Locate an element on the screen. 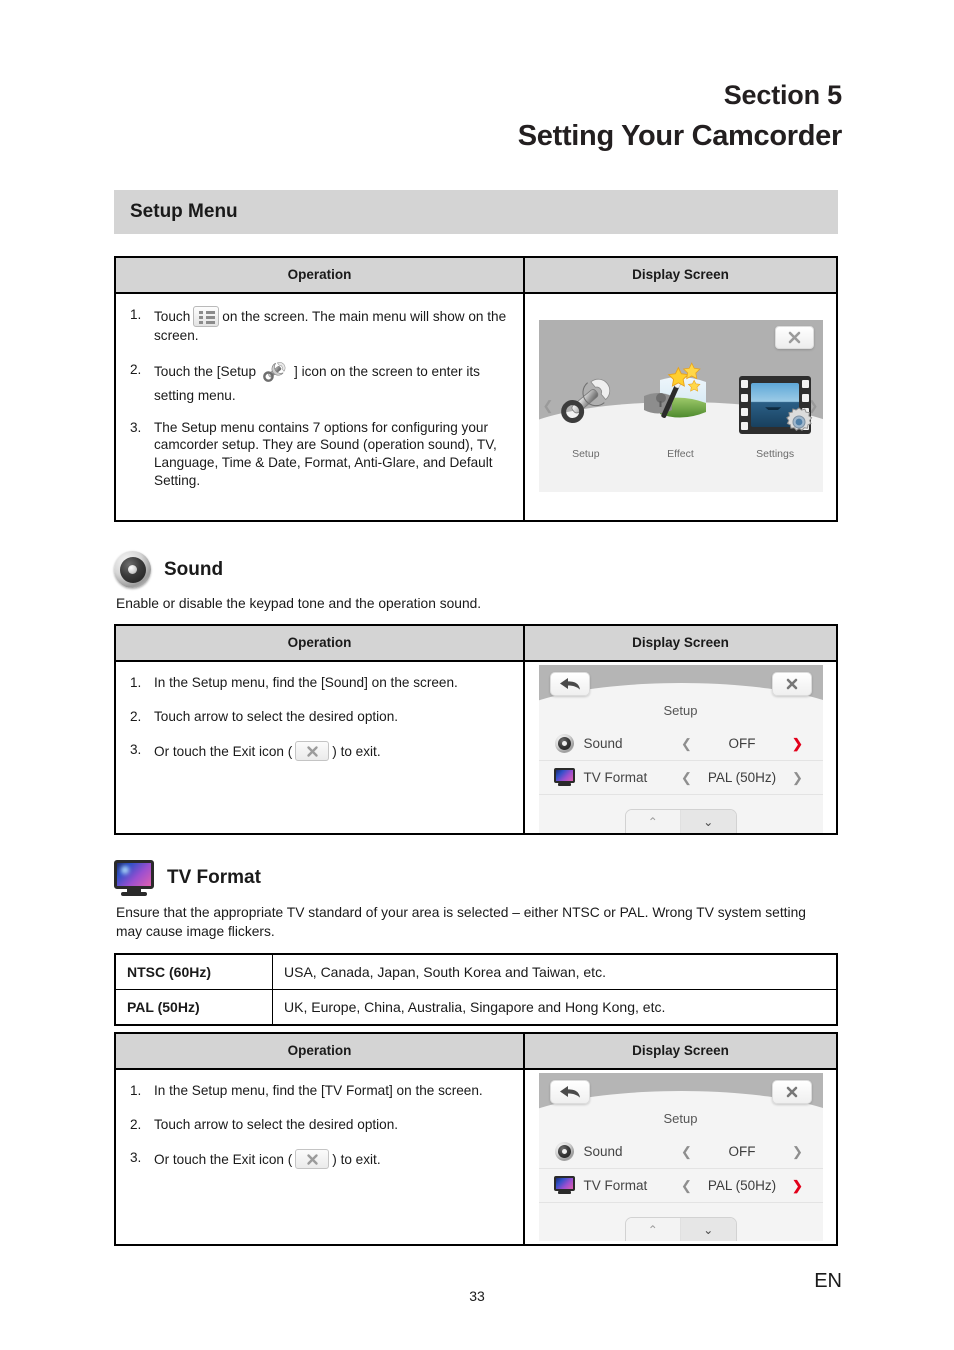 The height and width of the screenshot is (1350, 954). display-screen-cell: ❮ ❯ Setup Effect Settings is located at coordinates (680, 407).